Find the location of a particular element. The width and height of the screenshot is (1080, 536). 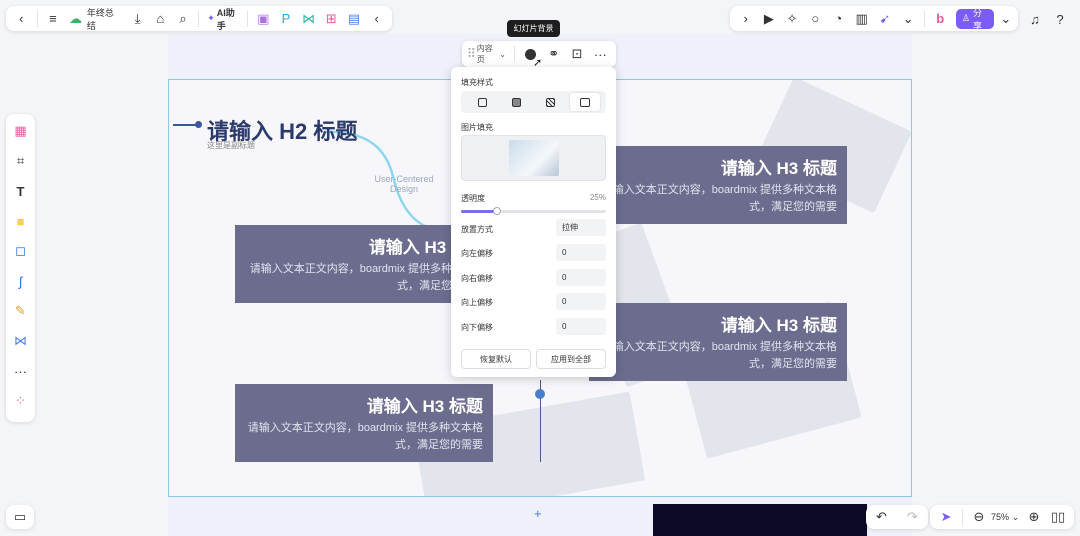

add-slide-icon: + is located at coordinates (538, 513).